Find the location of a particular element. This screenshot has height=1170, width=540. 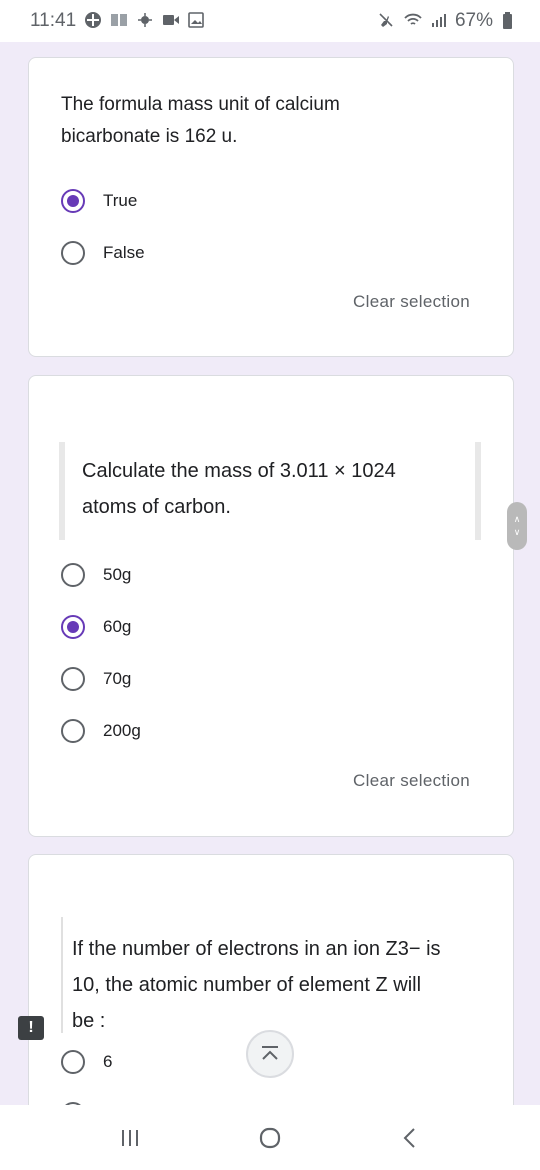

option-60g: 60g is located at coordinates (96, 627).